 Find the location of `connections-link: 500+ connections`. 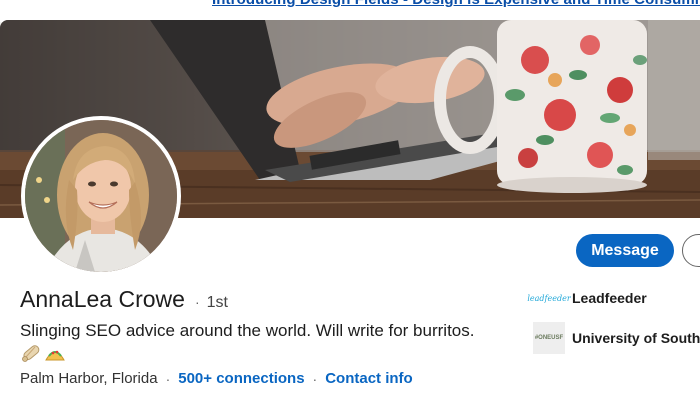

connections-link: 500+ connections is located at coordinates (241, 378).